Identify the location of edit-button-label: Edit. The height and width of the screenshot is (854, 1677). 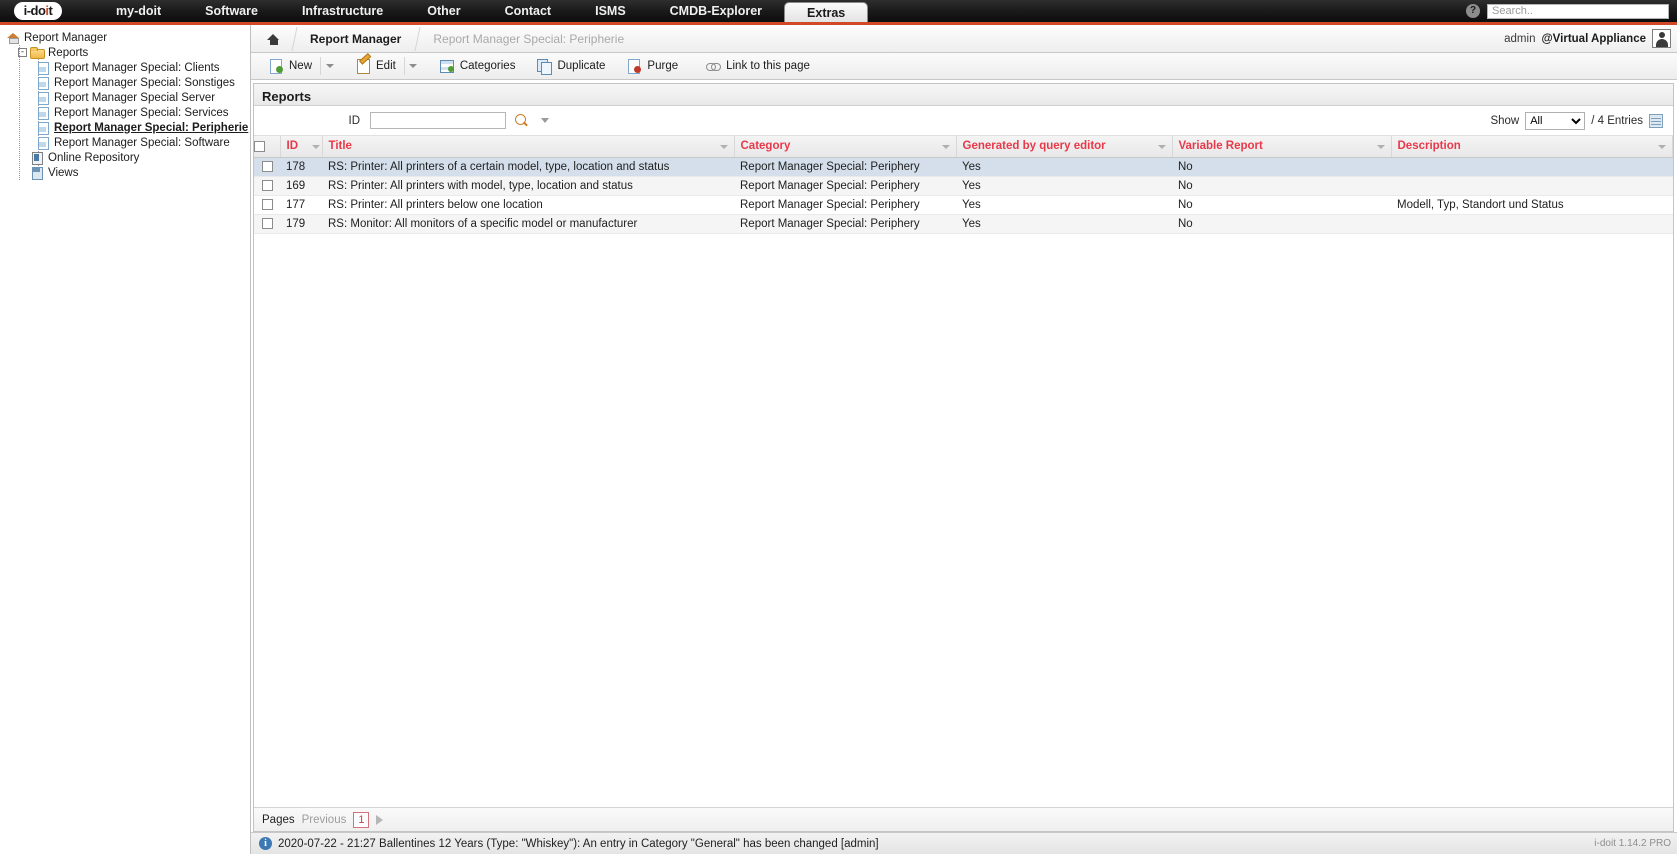
(386, 66).